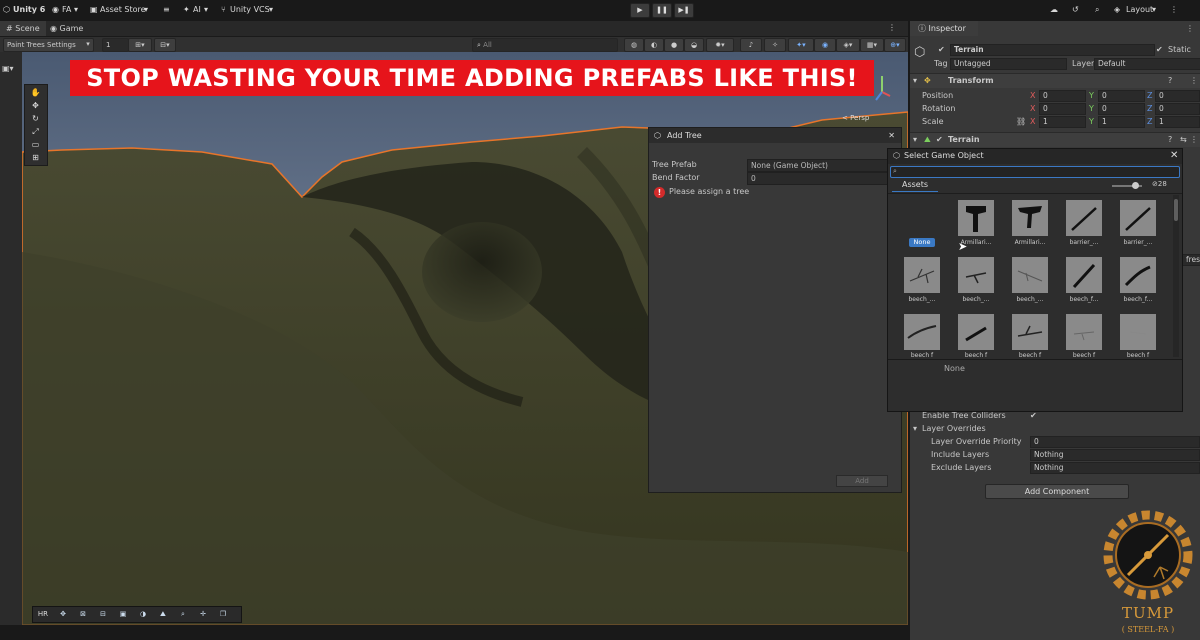 This screenshot has height=640, width=1200. Describe the element at coordinates (197, 10) in the screenshot. I see `ai-menu: AI` at that location.